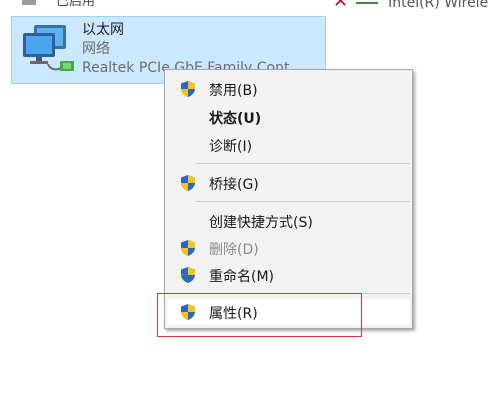 Image resolution: width=503 pixels, height=409 pixels. What do you see at coordinates (48, 48) in the screenshot?
I see `network-adapter-icon` at bounding box center [48, 48].